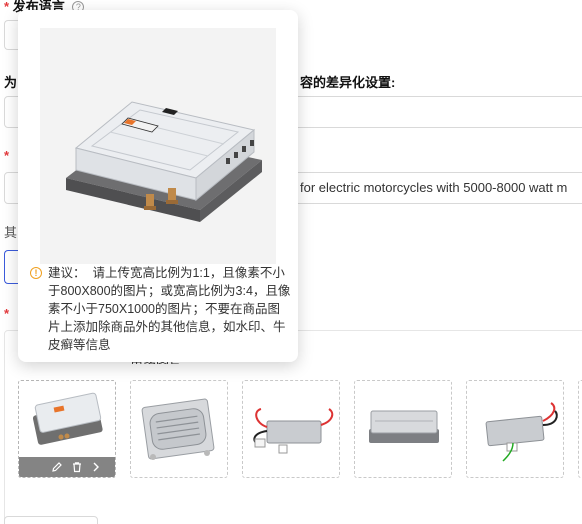  What do you see at coordinates (67, 273) in the screenshot?
I see `tip-label: 建议：` at bounding box center [67, 273].